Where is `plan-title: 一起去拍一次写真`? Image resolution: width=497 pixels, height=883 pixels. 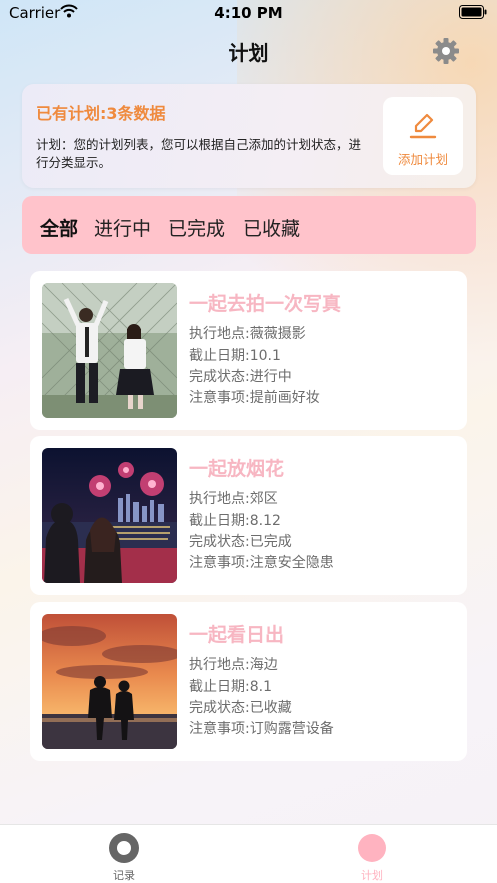
plan-title: 一起去拍一次写真 is located at coordinates (265, 304).